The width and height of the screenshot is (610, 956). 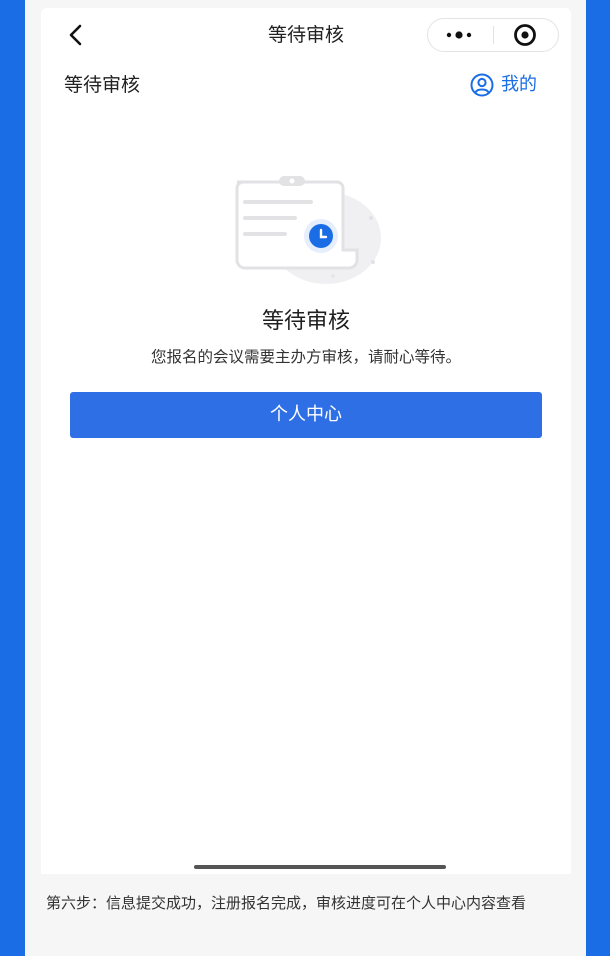 What do you see at coordinates (306, 228) in the screenshot?
I see `pending-document-clock-icon` at bounding box center [306, 228].